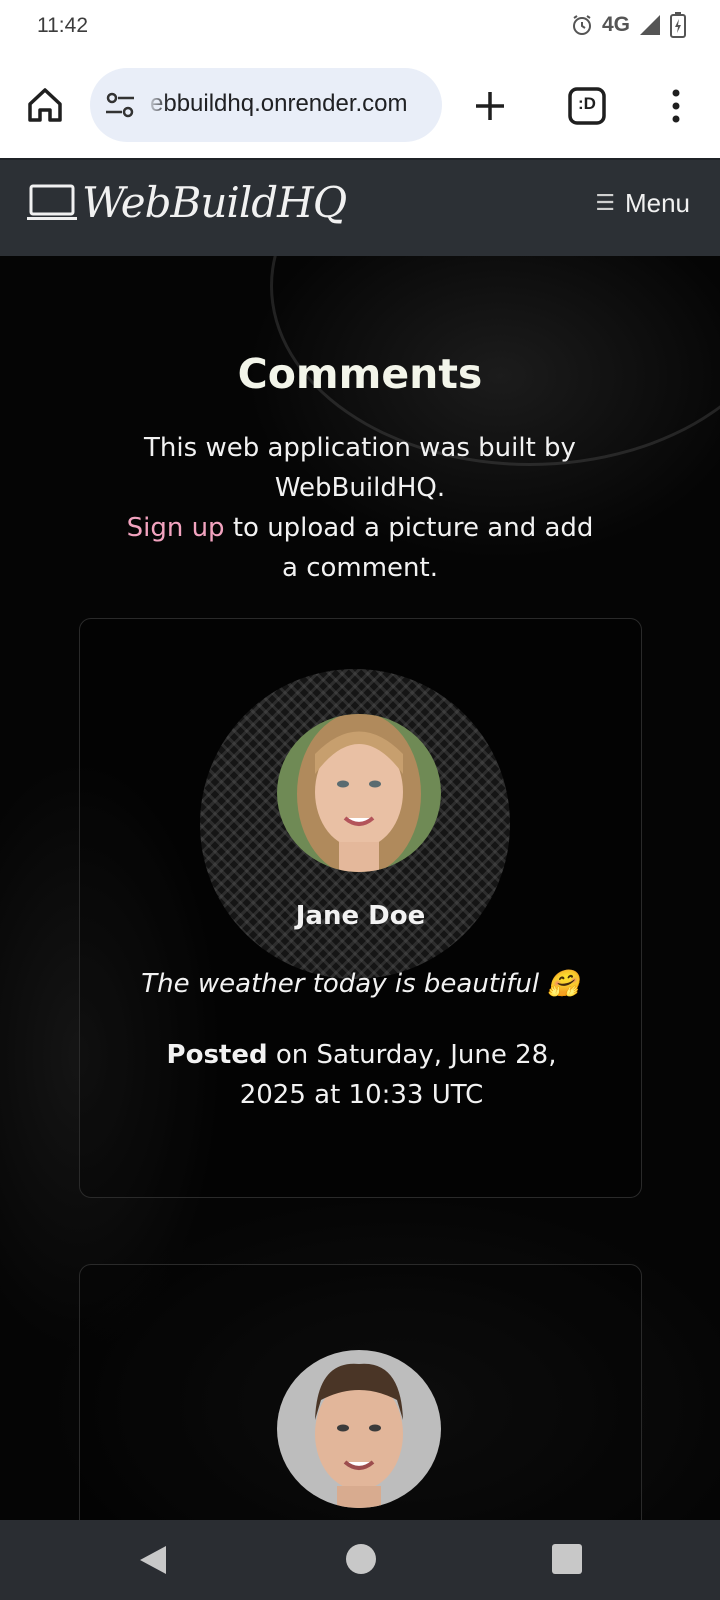 Image resolution: width=720 pixels, height=1600 pixels. What do you see at coordinates (360, 208) in the screenshot?
I see `site-navbar: WebBuildHQ ☰ Menu` at bounding box center [360, 208].